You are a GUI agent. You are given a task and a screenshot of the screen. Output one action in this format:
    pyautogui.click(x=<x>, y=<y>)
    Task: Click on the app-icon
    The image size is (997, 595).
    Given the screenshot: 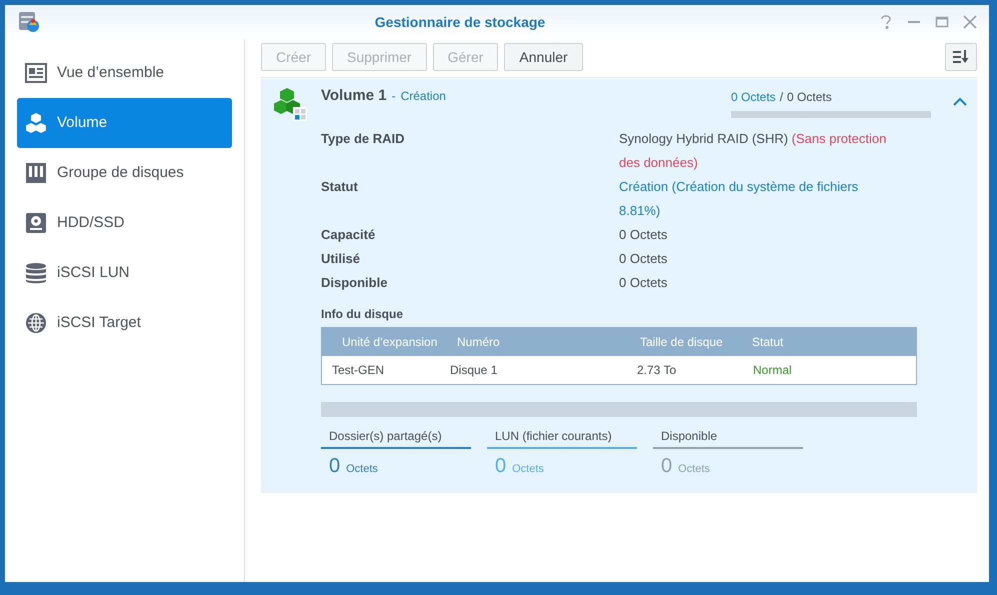 What is the action you would take?
    pyautogui.click(x=29, y=22)
    